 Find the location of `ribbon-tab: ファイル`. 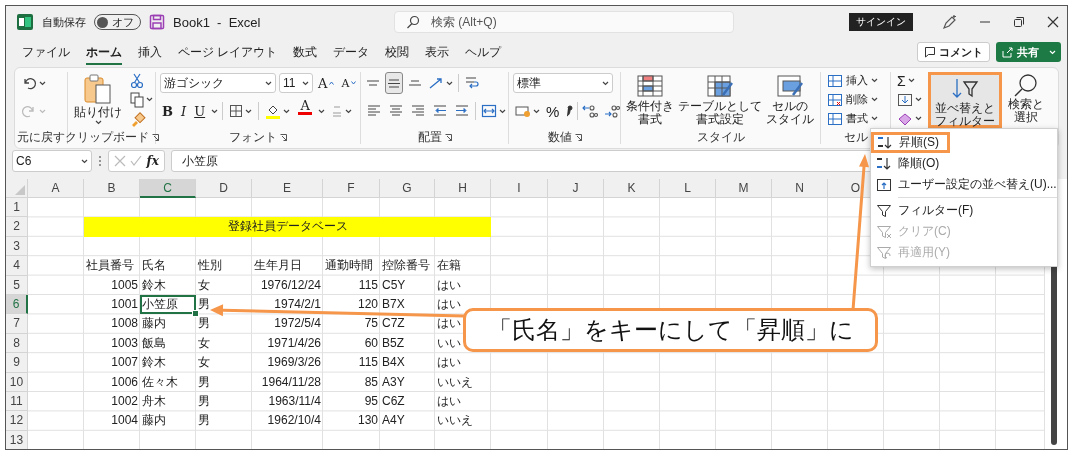

ribbon-tab: ファイル is located at coordinates (46, 52).